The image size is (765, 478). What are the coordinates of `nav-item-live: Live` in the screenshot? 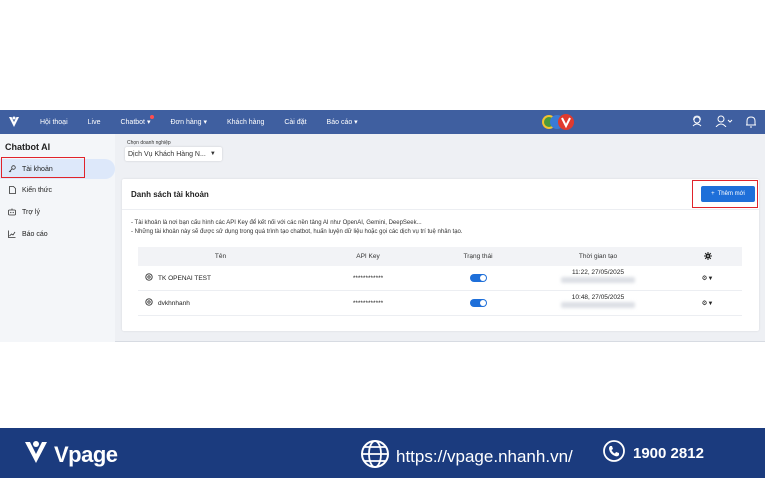 It's located at (94, 122).